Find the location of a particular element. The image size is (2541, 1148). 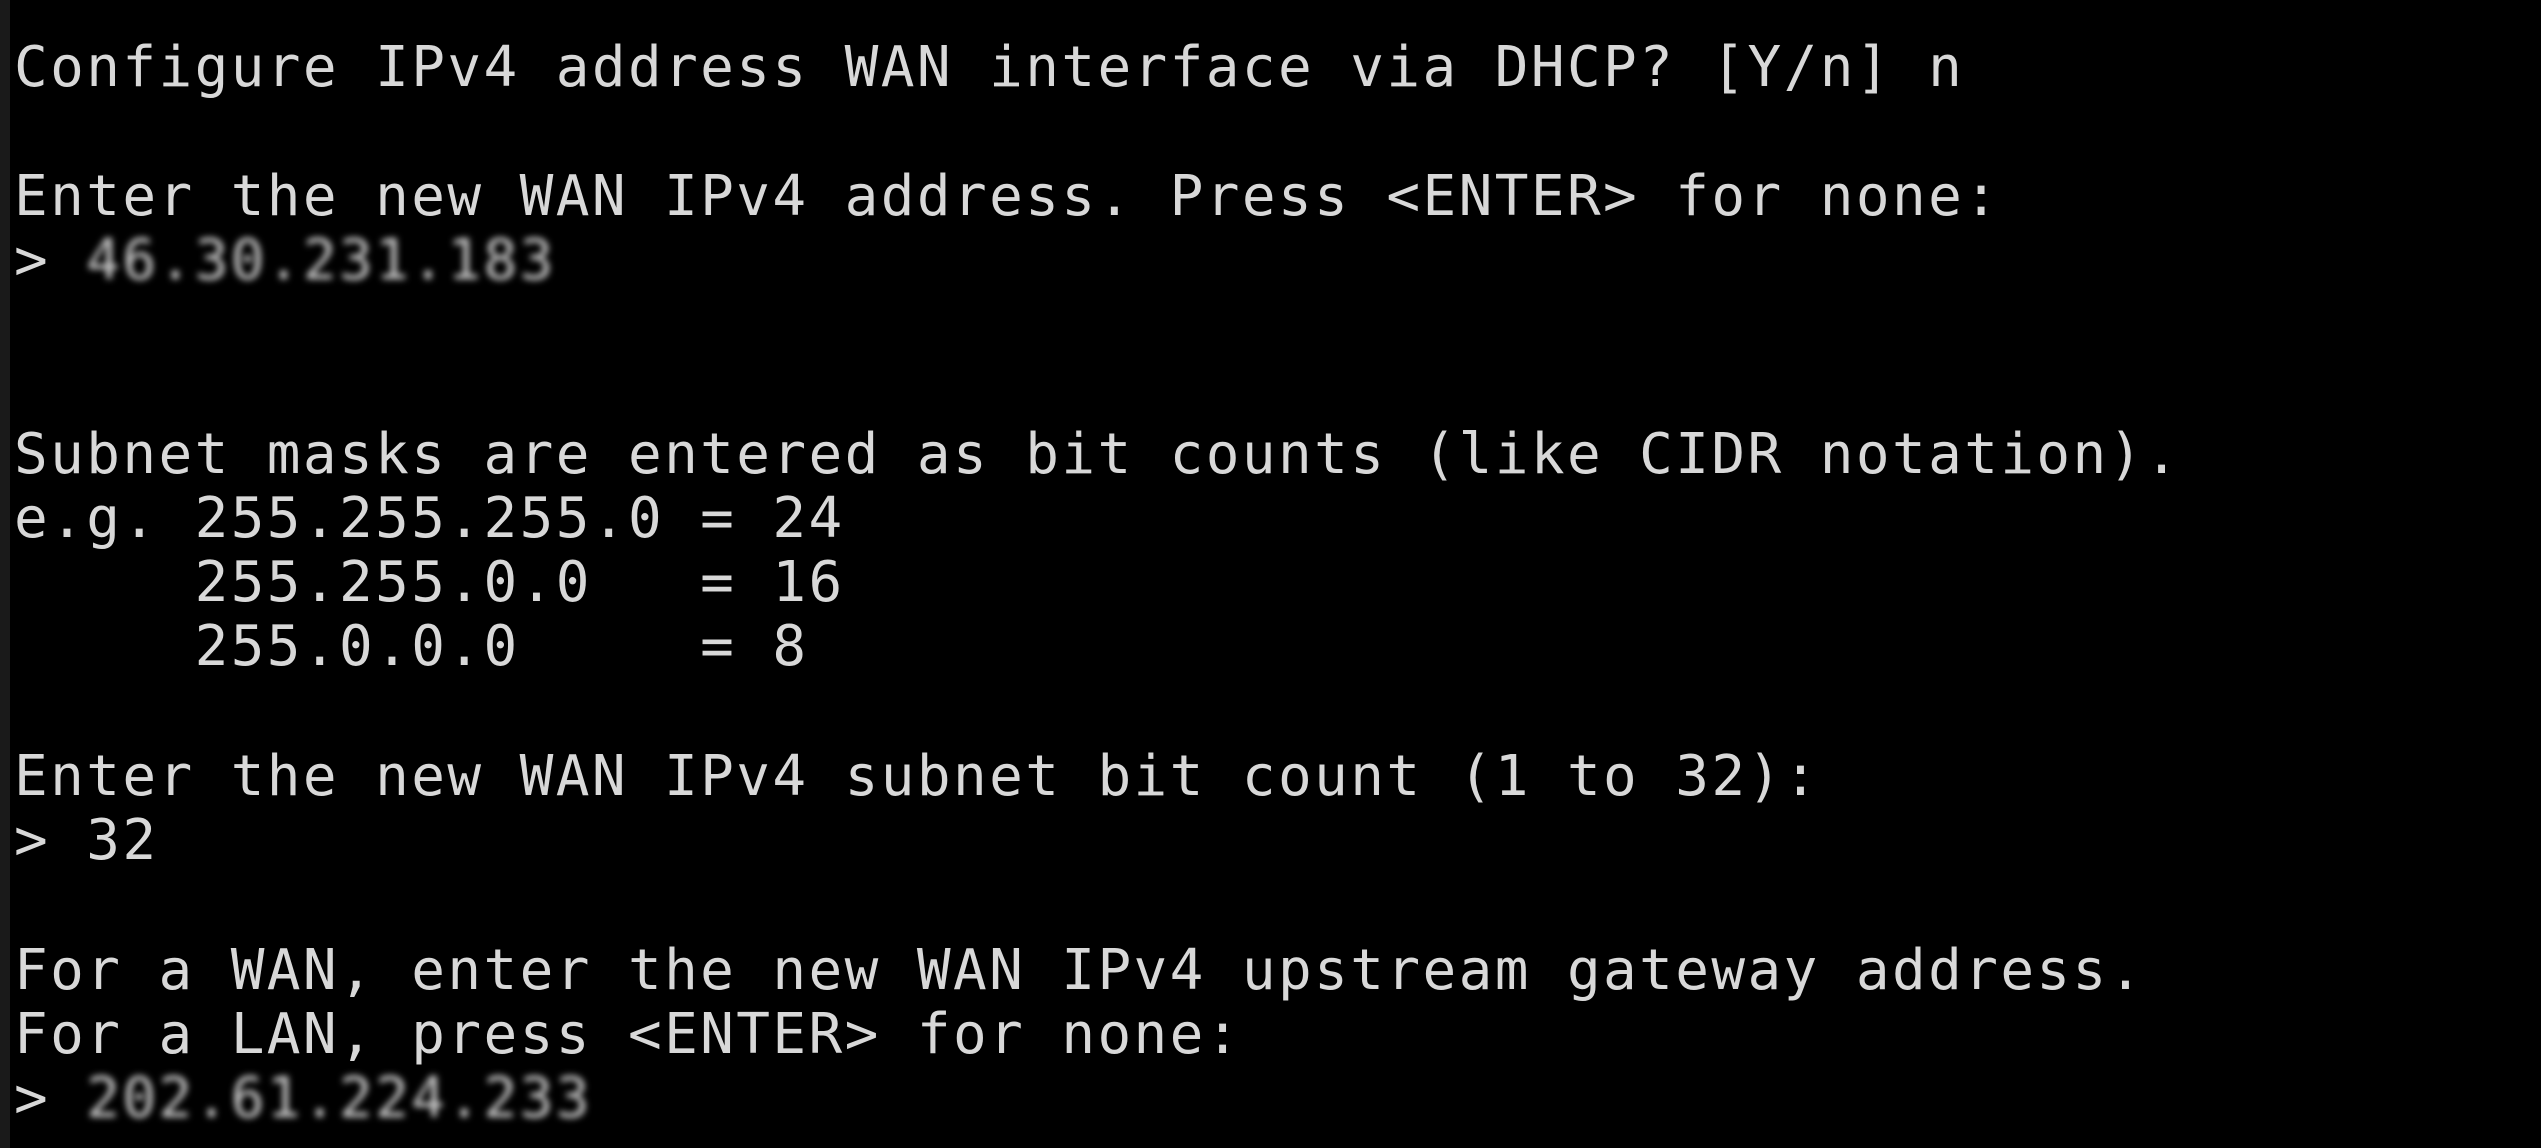

wan-address-input-line: > 46.30.231.183 is located at coordinates (285, 261).